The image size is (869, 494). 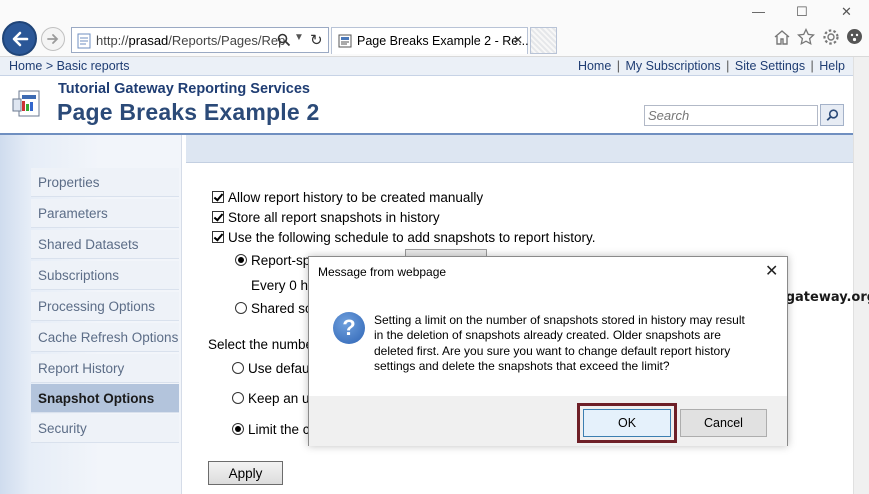 What do you see at coordinates (105, 213) in the screenshot?
I see `sidebar-item-parameters: Parameters` at bounding box center [105, 213].